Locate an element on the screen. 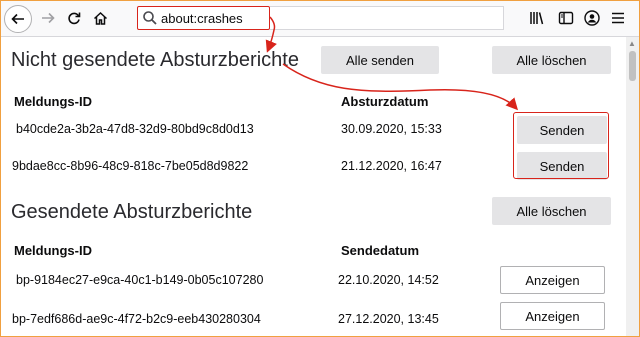  library-button is located at coordinates (537, 18).